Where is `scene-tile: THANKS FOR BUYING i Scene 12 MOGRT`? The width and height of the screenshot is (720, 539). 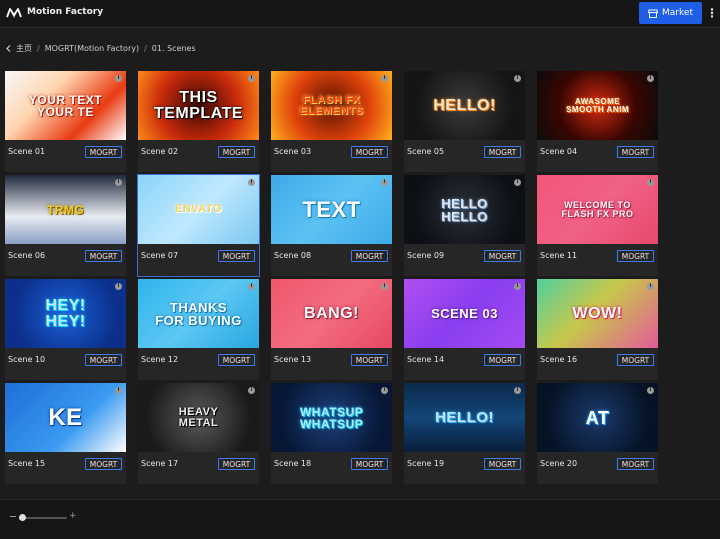 scene-tile: THANKS FOR BUYING i Scene 12 MOGRT is located at coordinates (198, 329).